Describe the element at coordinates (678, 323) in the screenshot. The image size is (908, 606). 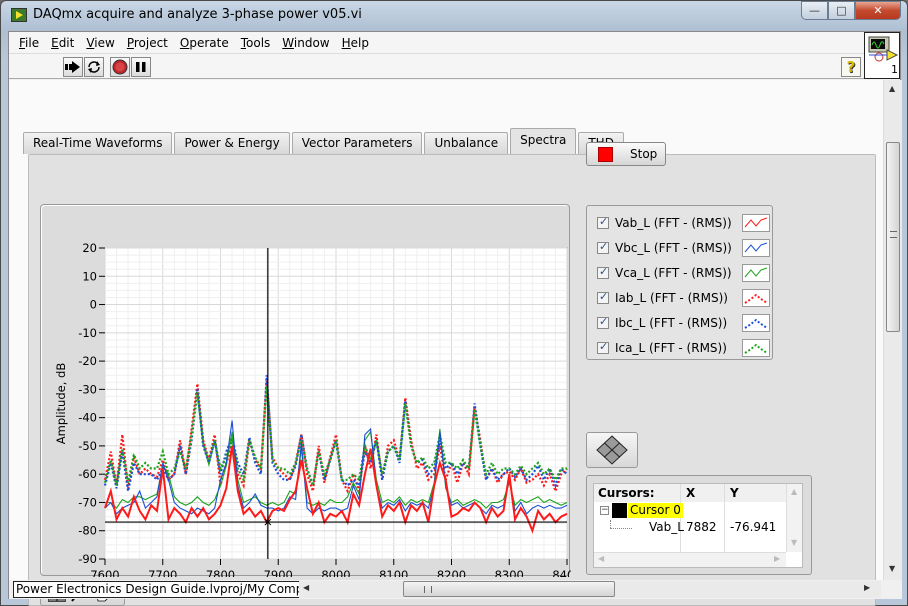
I see `legend-label: Ibc_L (FFT - (RMS))` at that location.